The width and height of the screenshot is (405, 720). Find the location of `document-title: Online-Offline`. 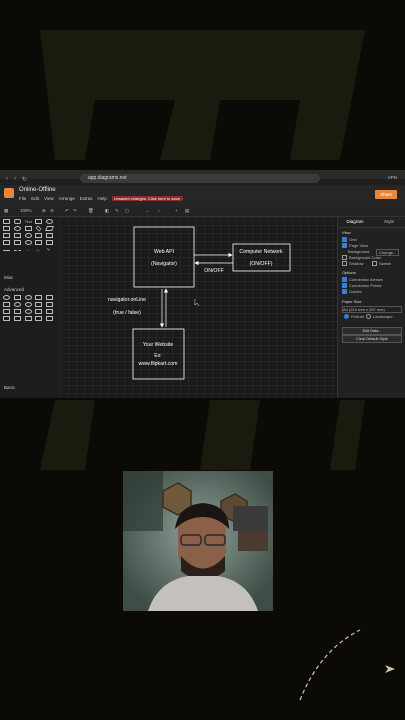

document-title: Online-Offline is located at coordinates (37, 190).